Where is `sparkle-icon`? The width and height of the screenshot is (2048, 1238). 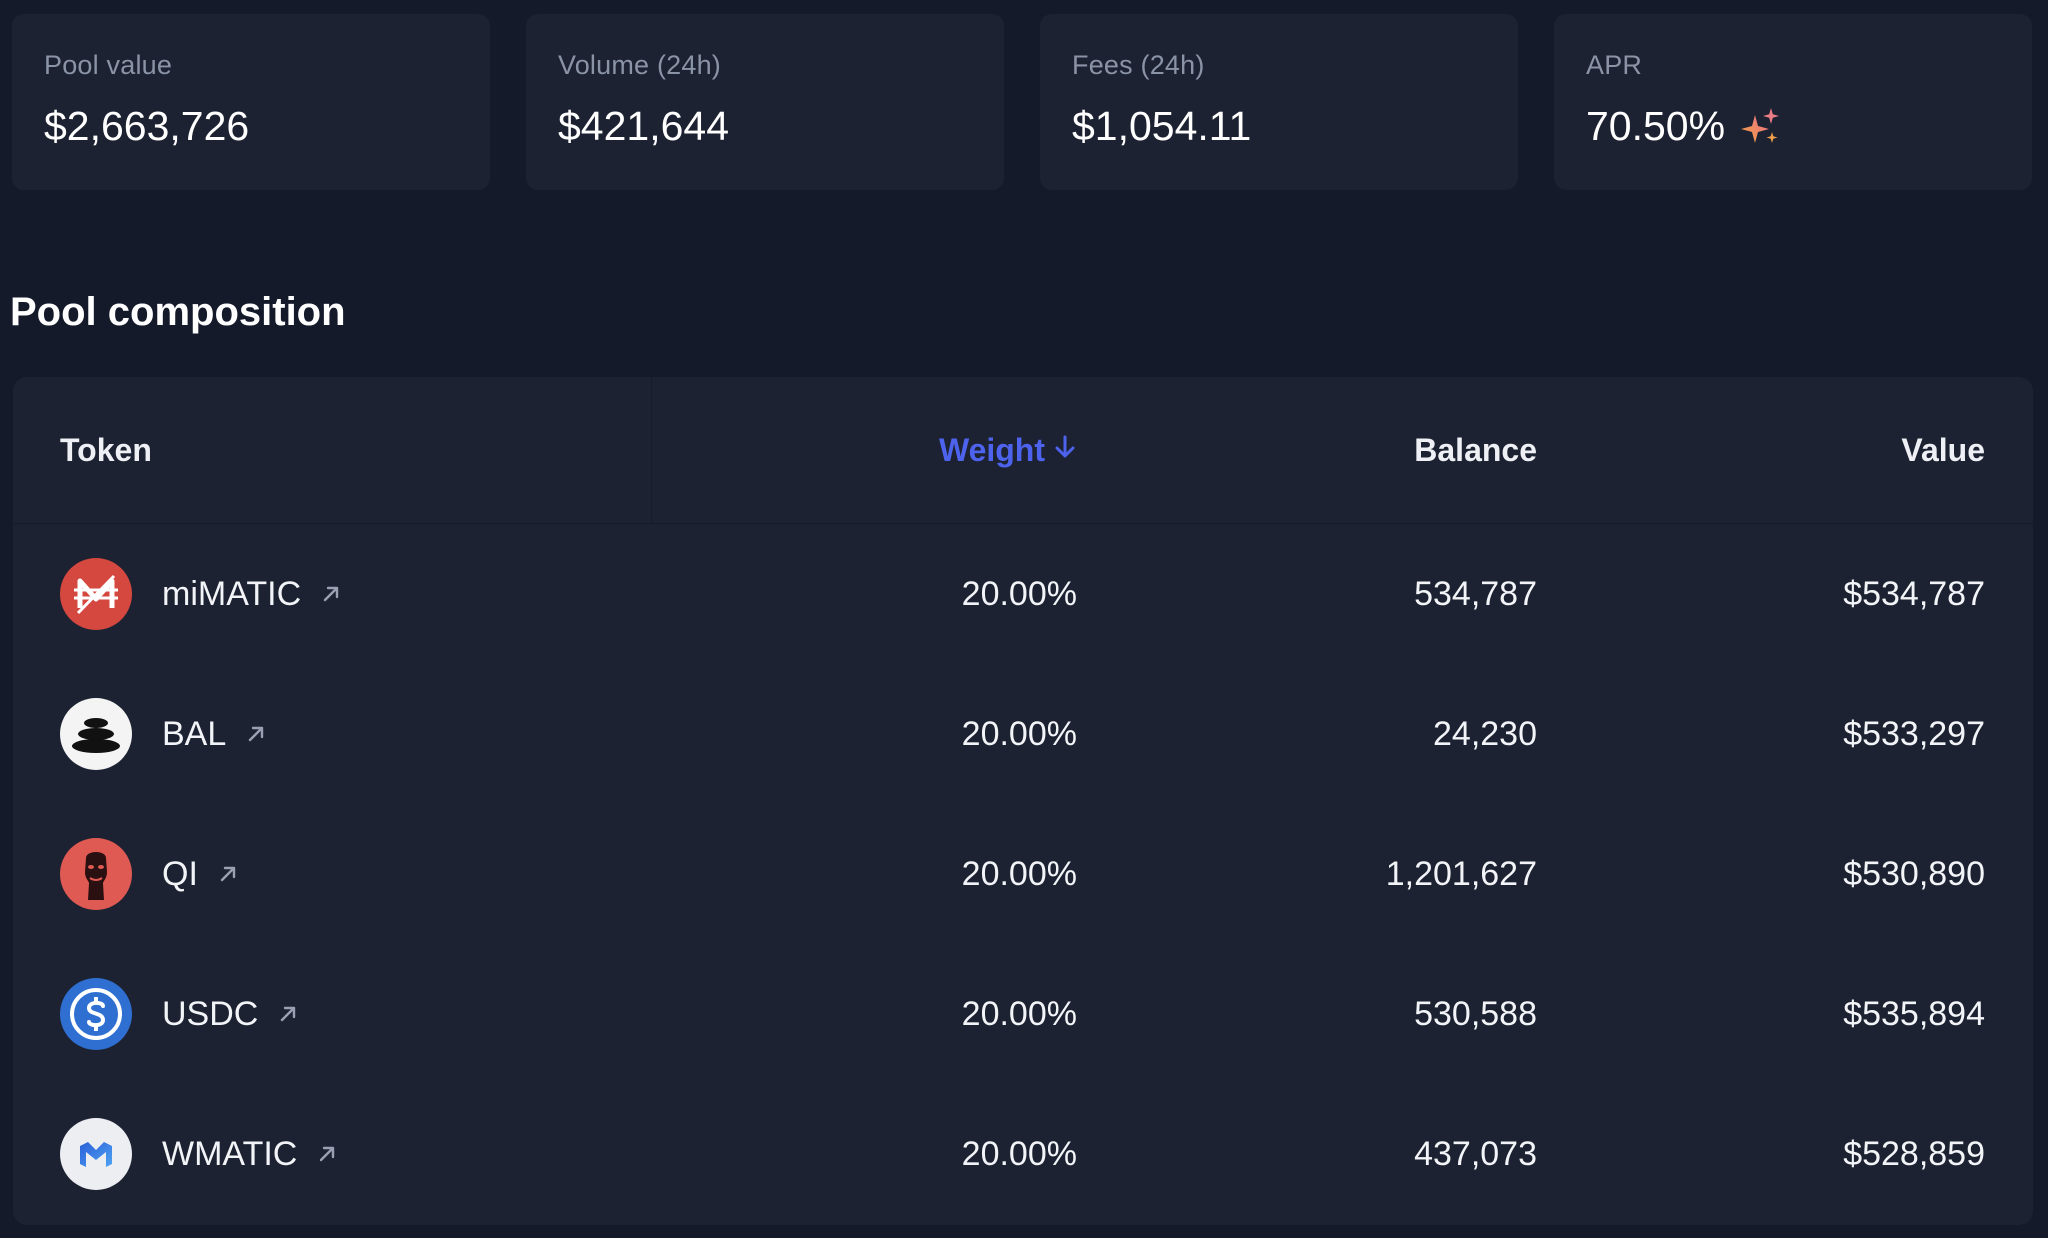
sparkle-icon is located at coordinates (1761, 127).